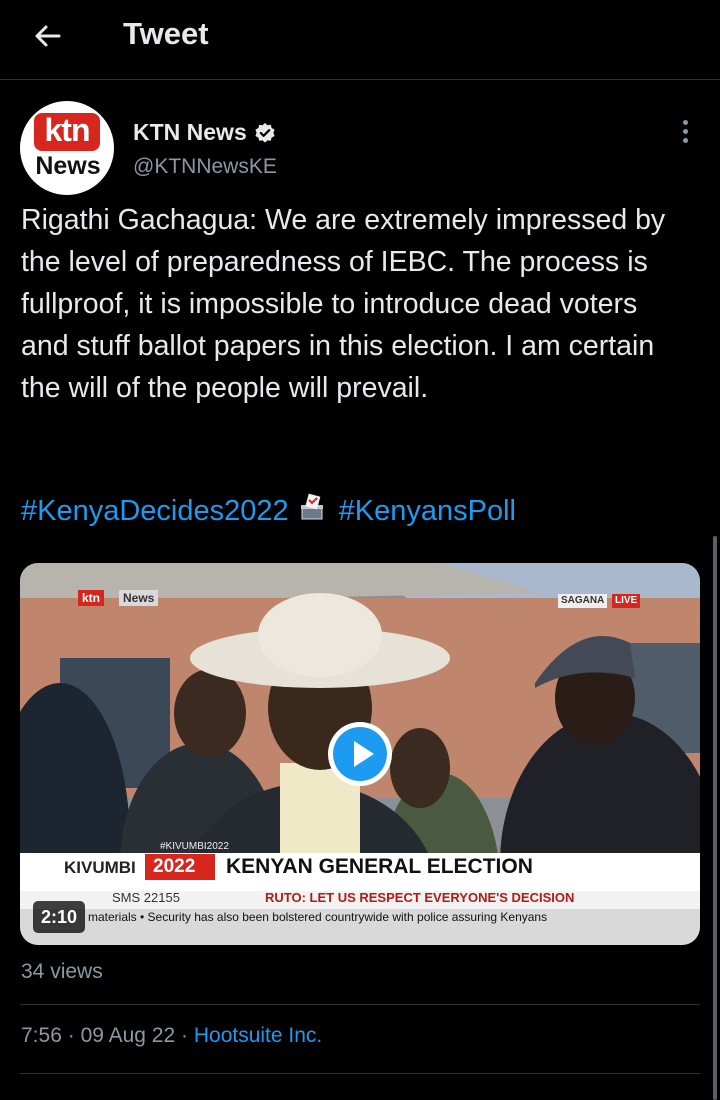  I want to click on tweet-source-link: Hootsuite Inc., so click(258, 1035).